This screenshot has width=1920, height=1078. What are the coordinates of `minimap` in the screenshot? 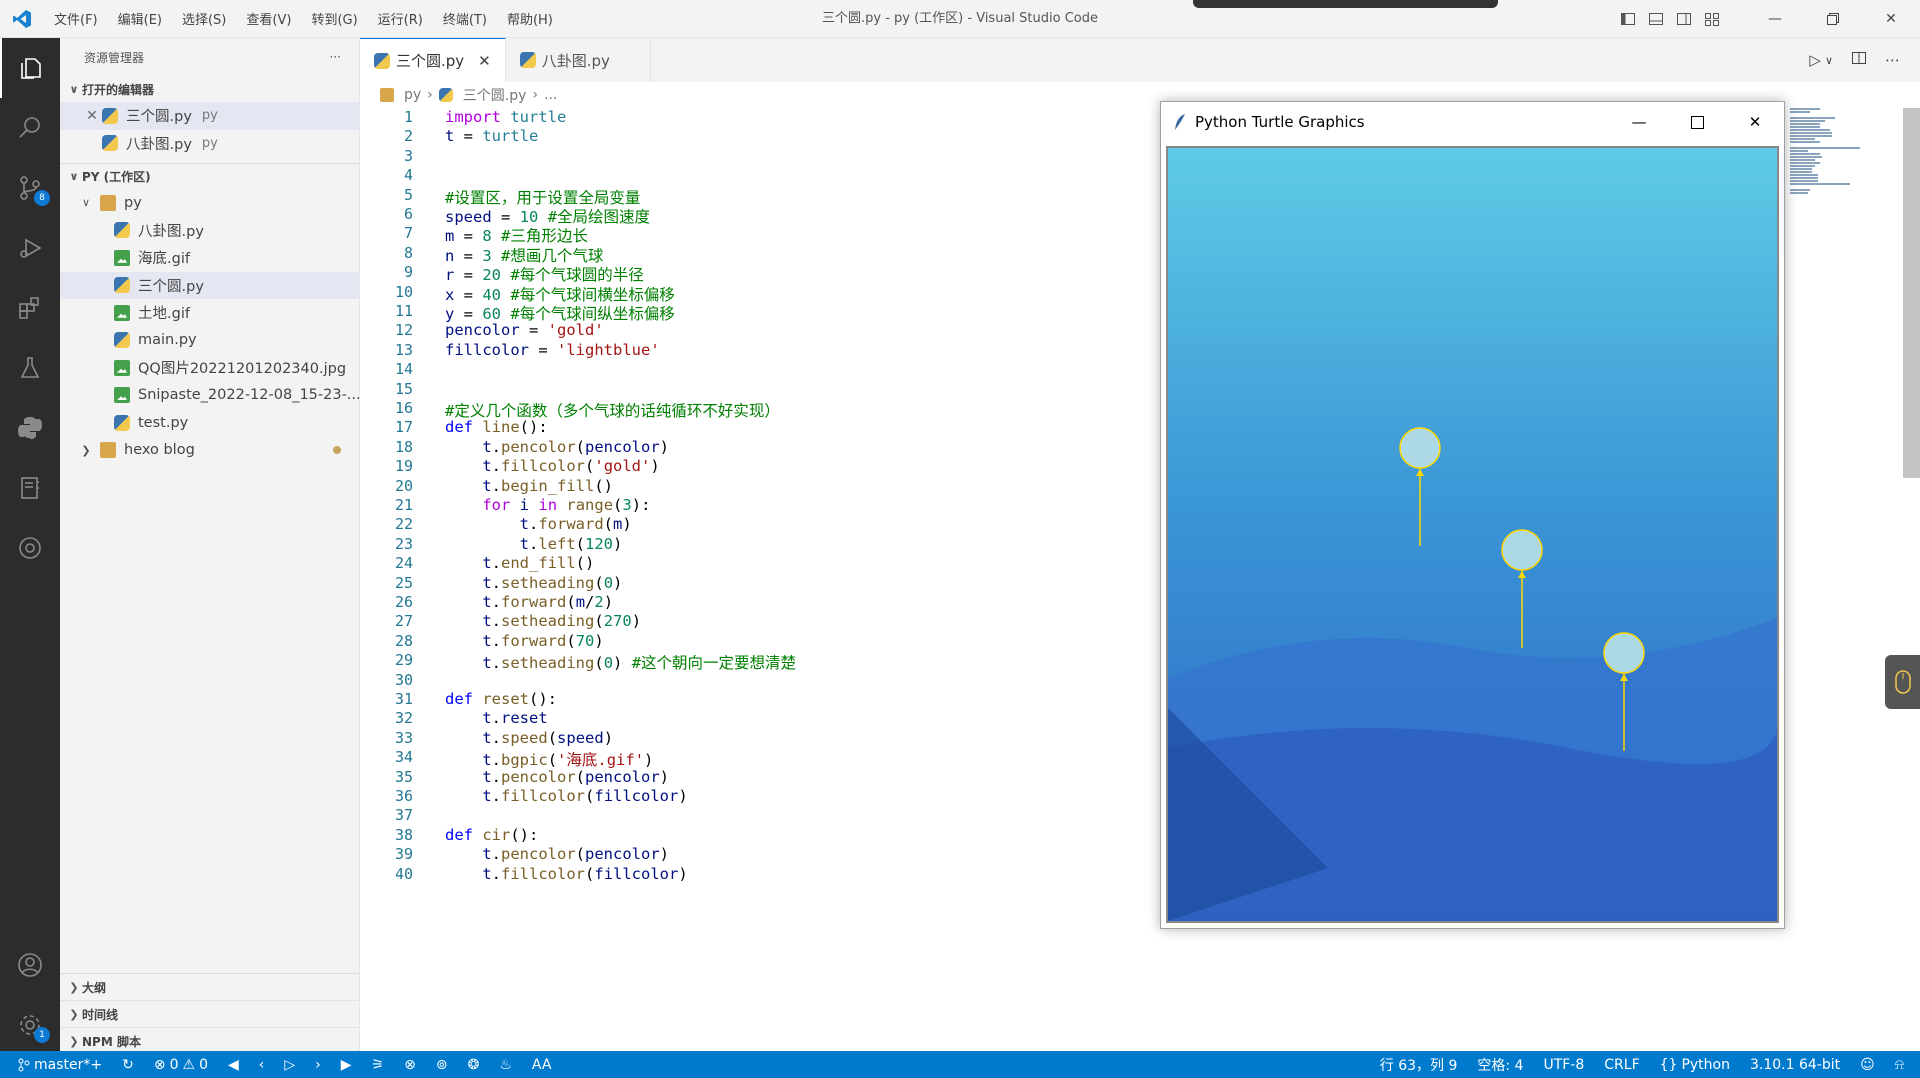 It's located at (1845, 173).